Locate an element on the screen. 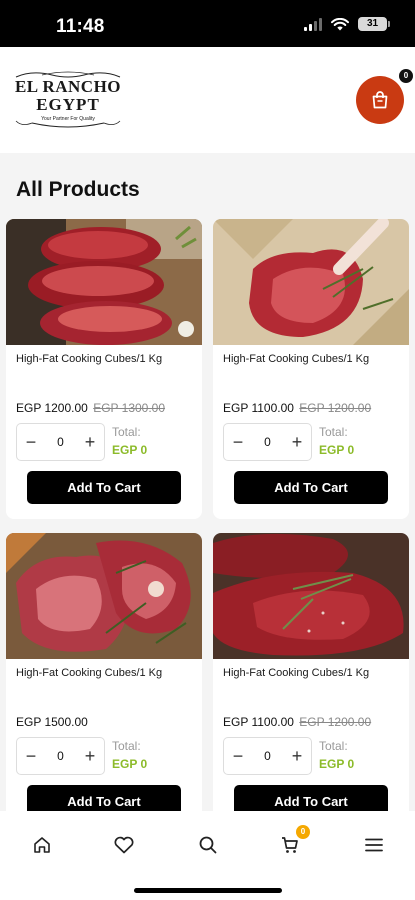  cellular-signal-icon is located at coordinates (313, 24).